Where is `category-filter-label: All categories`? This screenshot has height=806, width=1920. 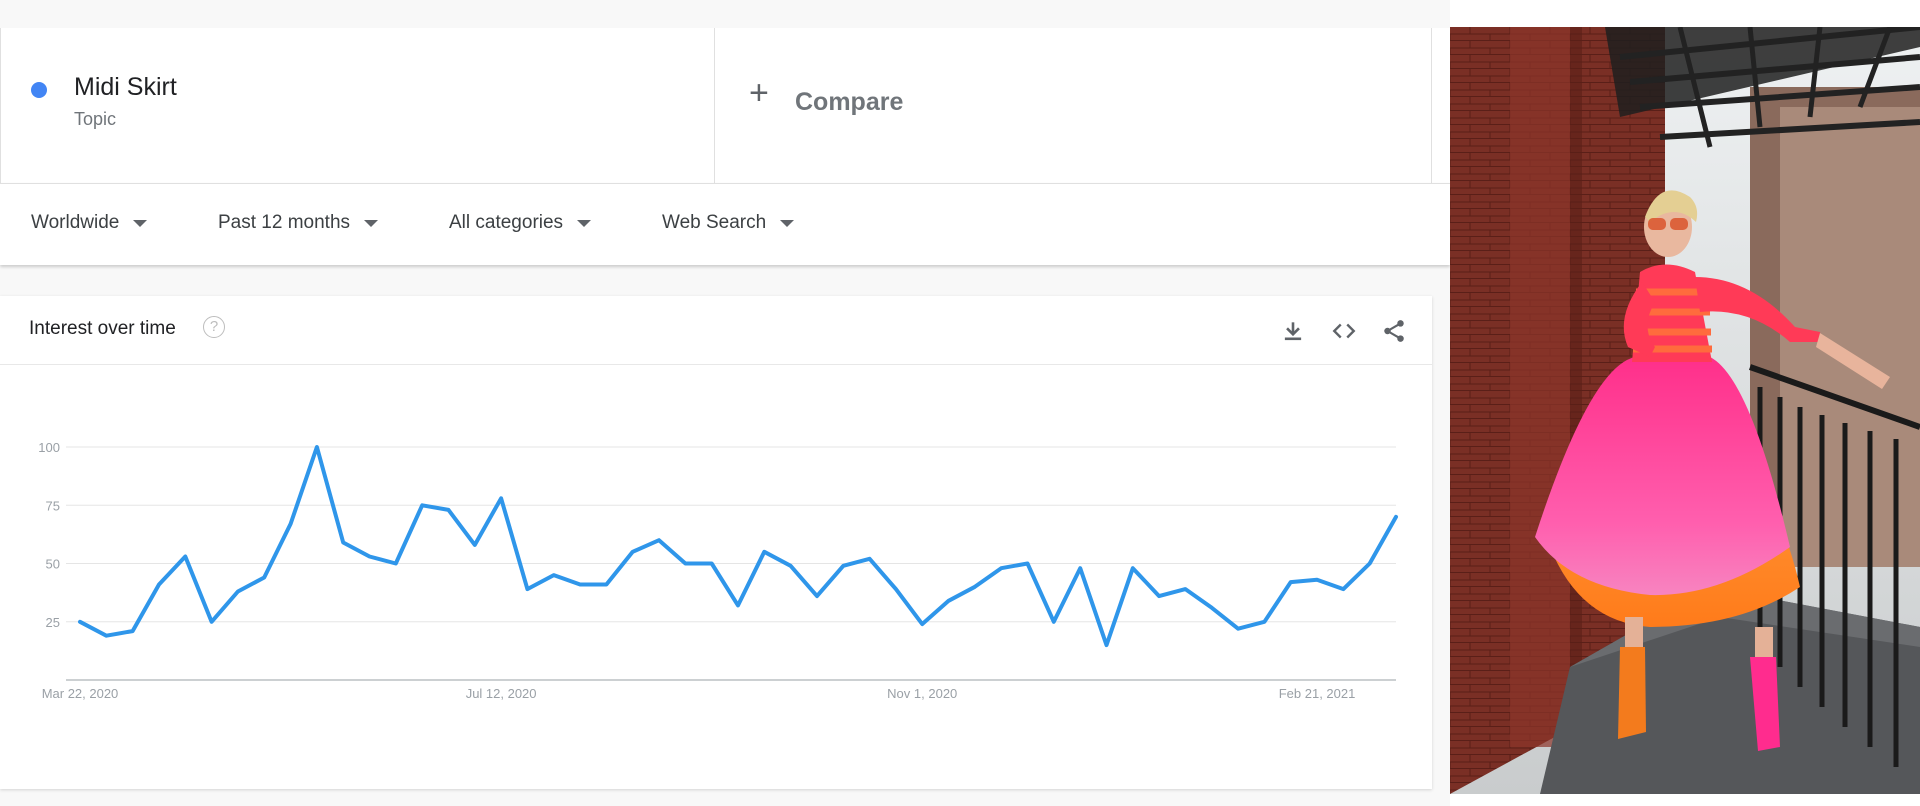
category-filter-label: All categories is located at coordinates (506, 222).